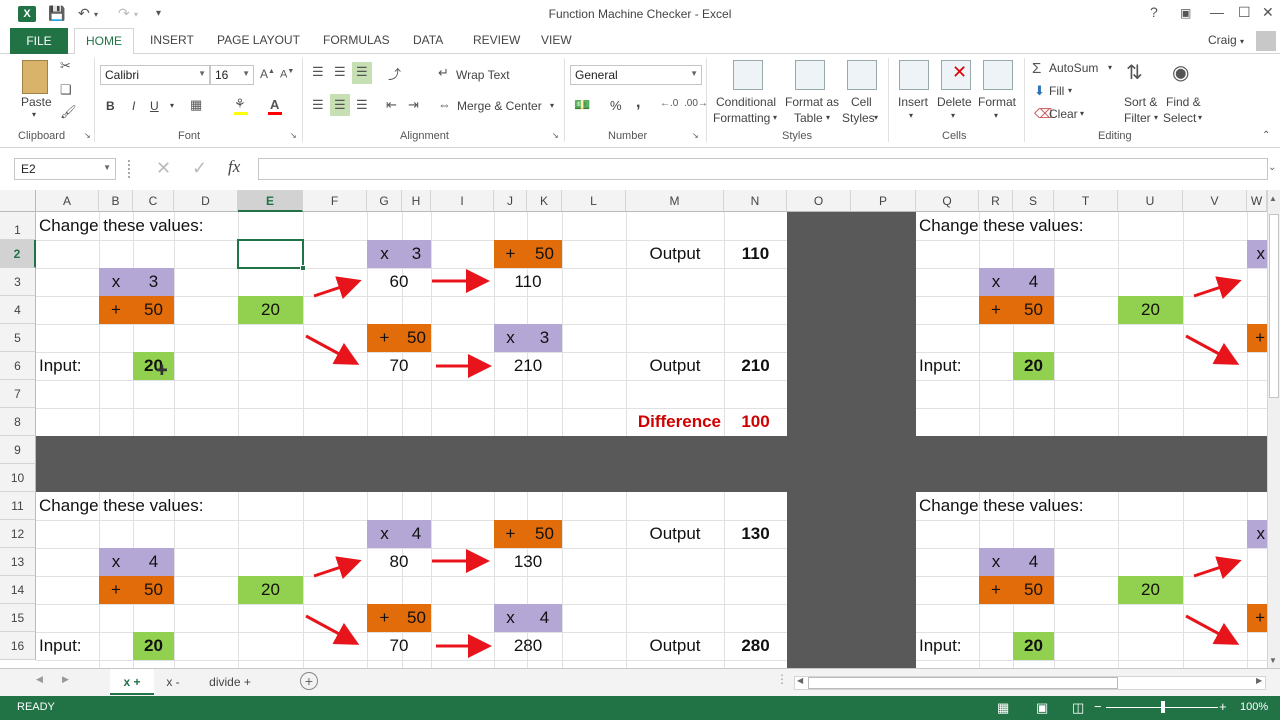  Describe the element at coordinates (746, 102) in the screenshot. I see `conditional-formatting-label-1: Conditional` at that location.